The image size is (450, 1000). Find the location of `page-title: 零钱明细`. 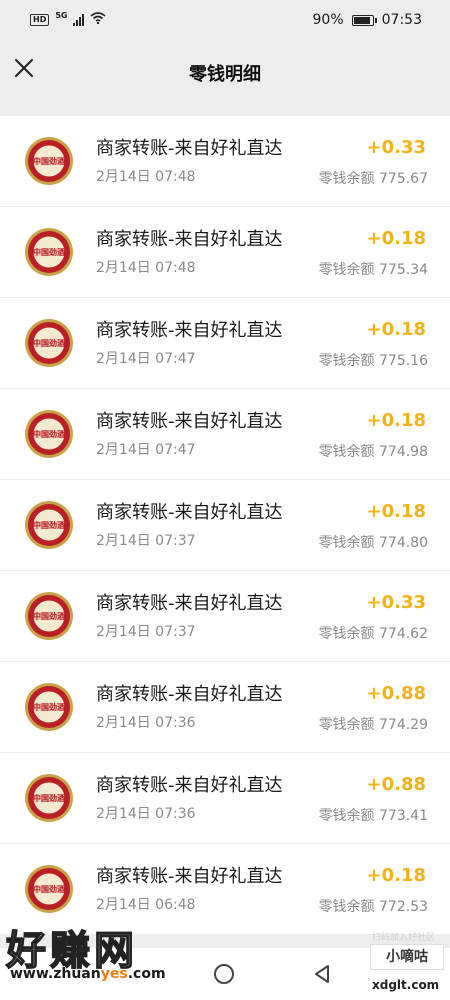

page-title: 零钱明细 is located at coordinates (225, 74).